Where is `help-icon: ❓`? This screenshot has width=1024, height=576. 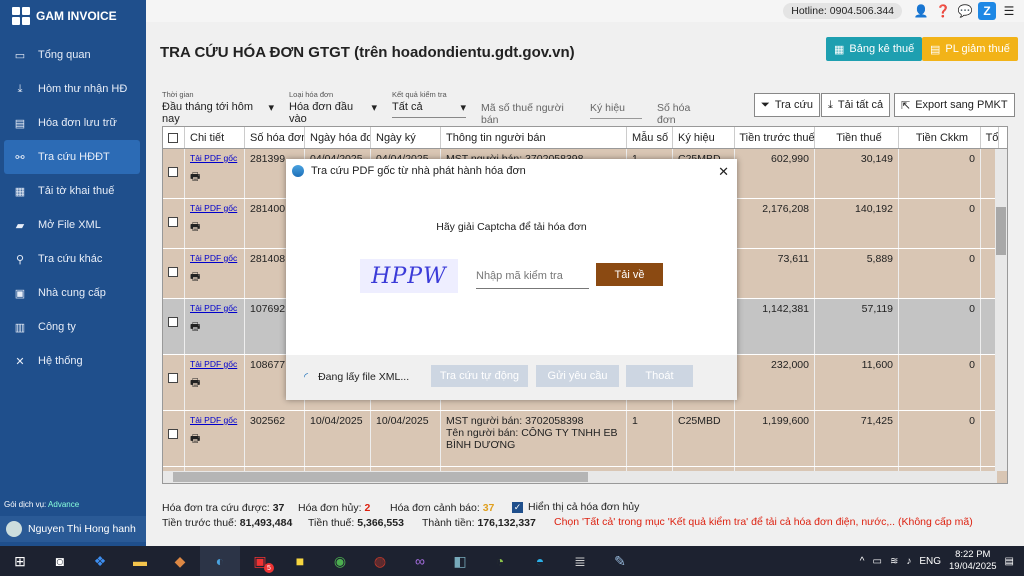
help-icon: ❓ is located at coordinates (943, 11).